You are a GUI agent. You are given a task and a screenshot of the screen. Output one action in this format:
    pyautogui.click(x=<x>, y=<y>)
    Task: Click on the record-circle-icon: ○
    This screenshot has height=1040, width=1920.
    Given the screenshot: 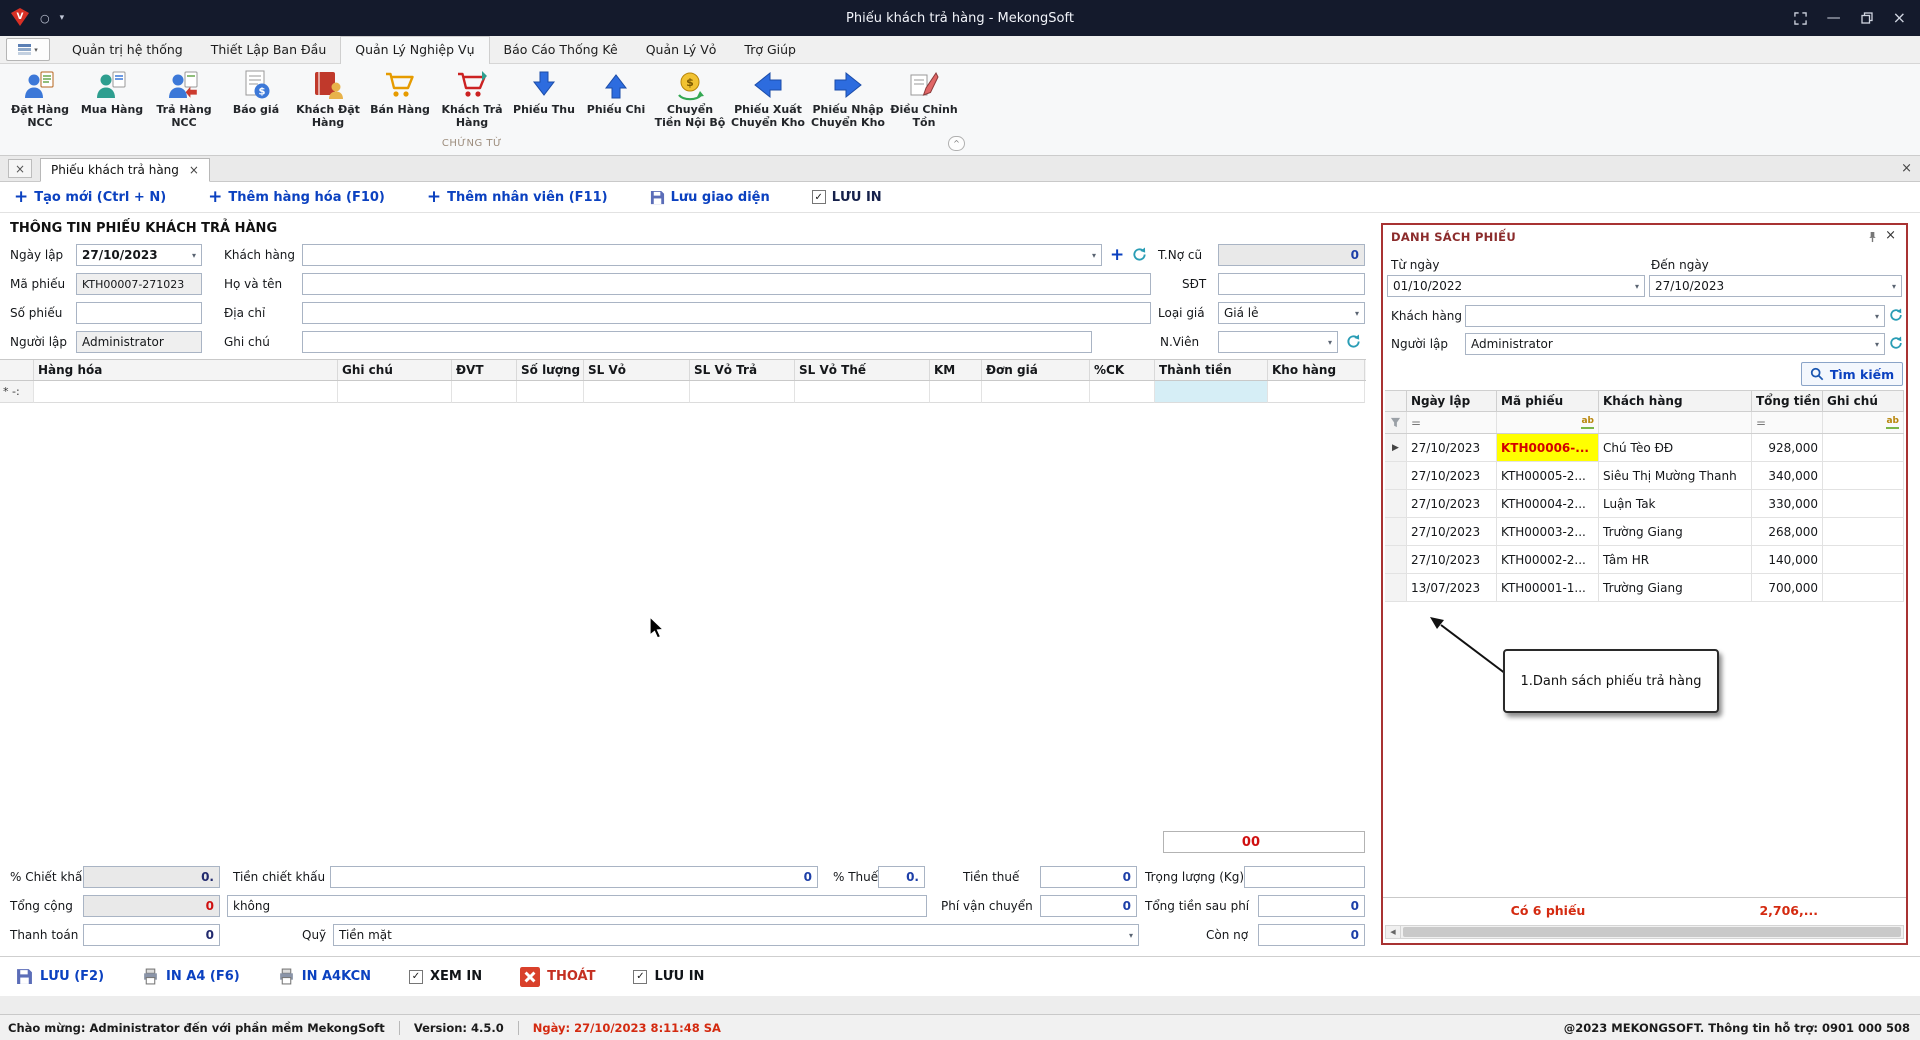 What is the action you would take?
    pyautogui.click(x=45, y=18)
    